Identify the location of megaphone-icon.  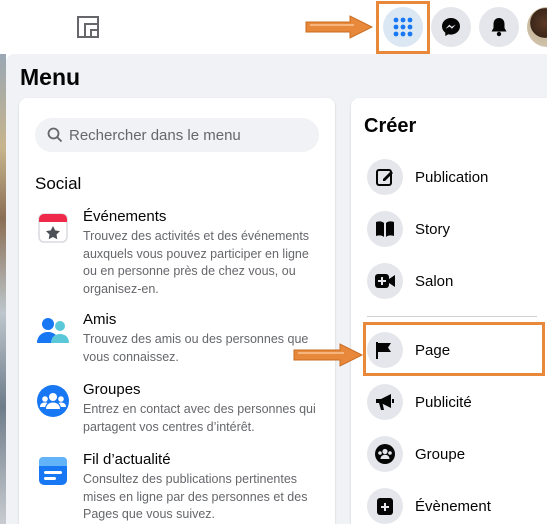
(385, 402).